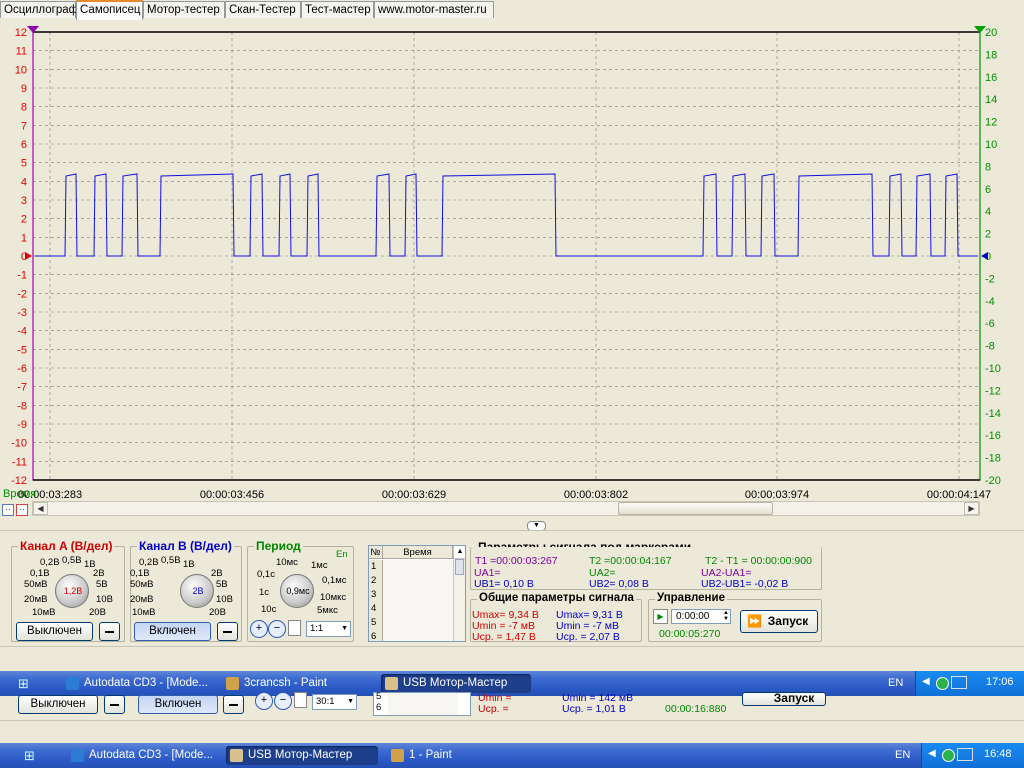 The height and width of the screenshot is (768, 1024). I want to click on autodata-icon, so click(77, 755).